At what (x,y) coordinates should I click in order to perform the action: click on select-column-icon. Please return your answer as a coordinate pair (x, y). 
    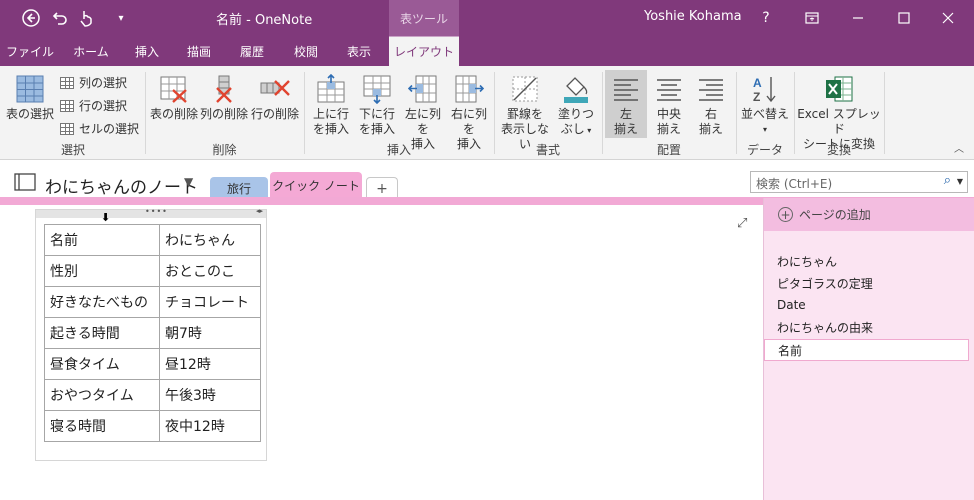
    Looking at the image, I should click on (67, 82).